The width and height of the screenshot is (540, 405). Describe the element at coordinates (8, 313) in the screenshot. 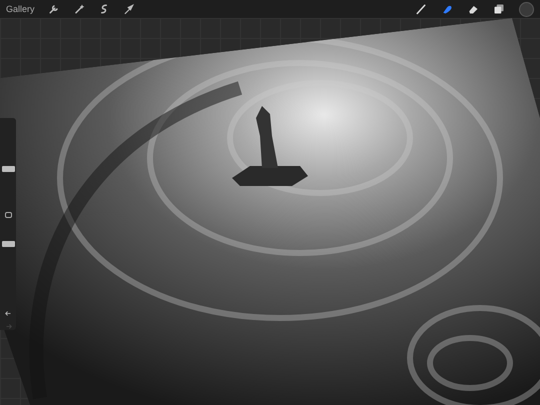

I see `undo-icon` at that location.